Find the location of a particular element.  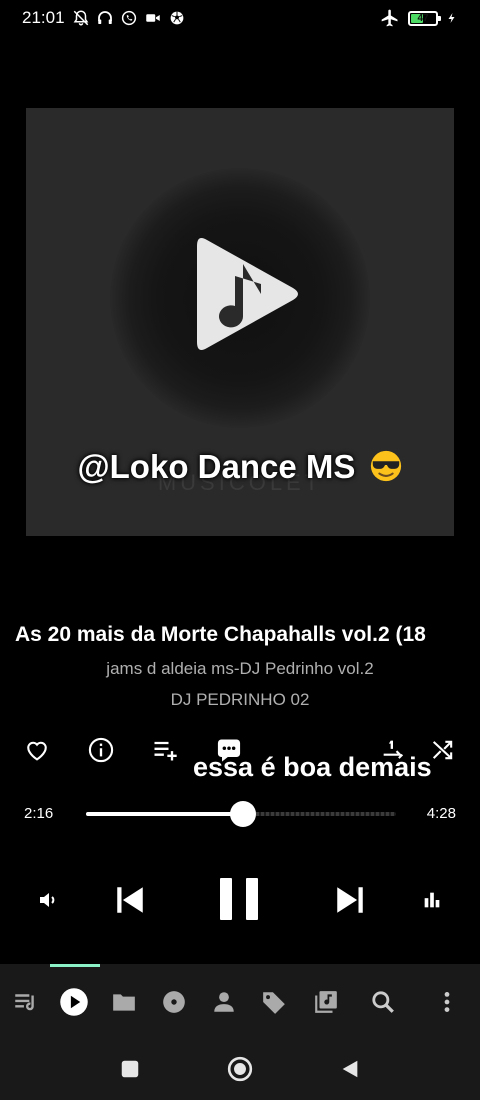

track-artist: DJ PEDRINHO 02 is located at coordinates (240, 700).